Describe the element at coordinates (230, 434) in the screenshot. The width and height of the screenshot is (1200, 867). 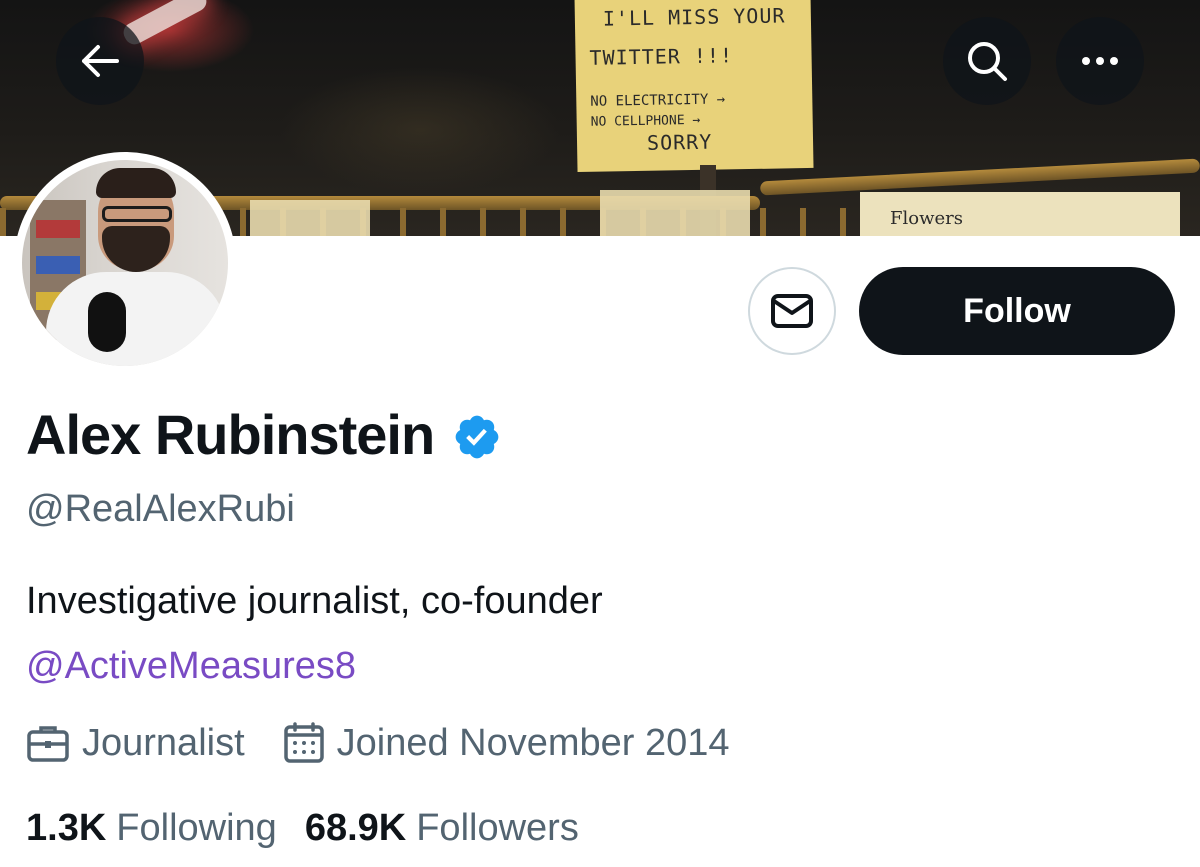
I see `display-name: Alex Rubinstein` at that location.